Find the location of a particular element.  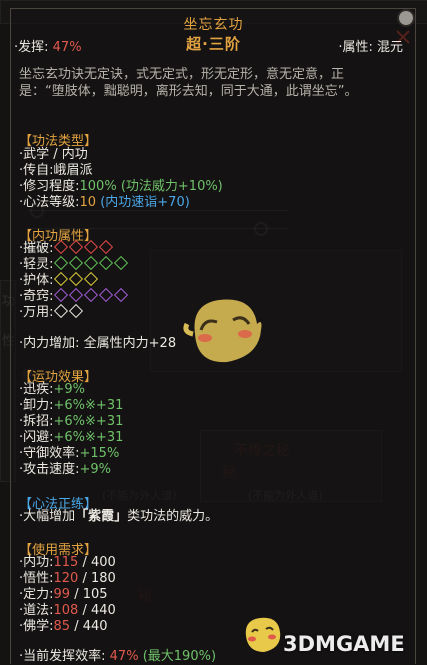

sect-label: ·传自: is located at coordinates (36, 170).